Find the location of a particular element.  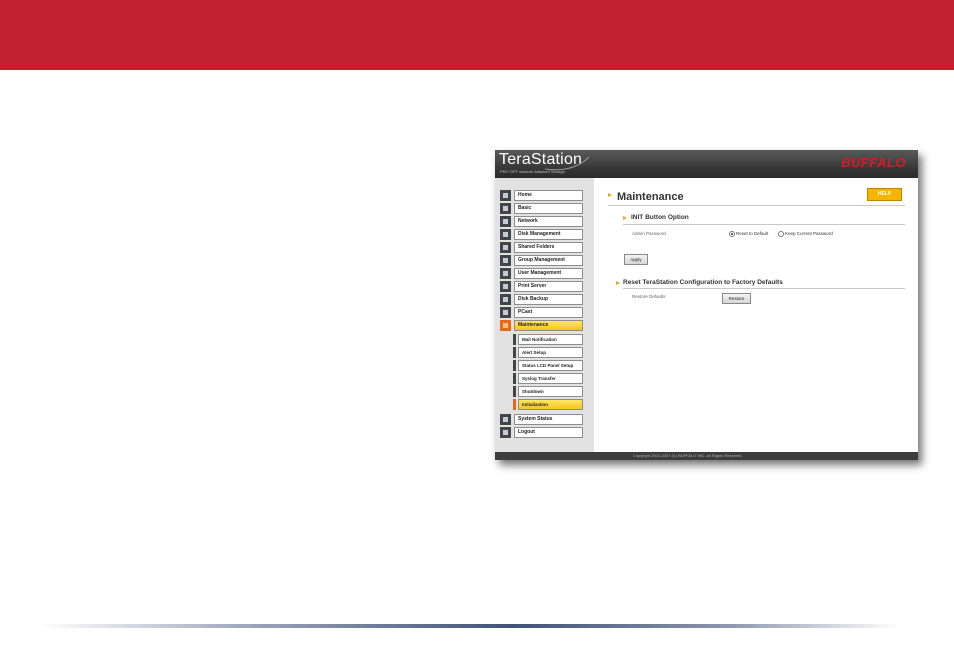

sidebar-item-label: Logout is located at coordinates (548, 432).